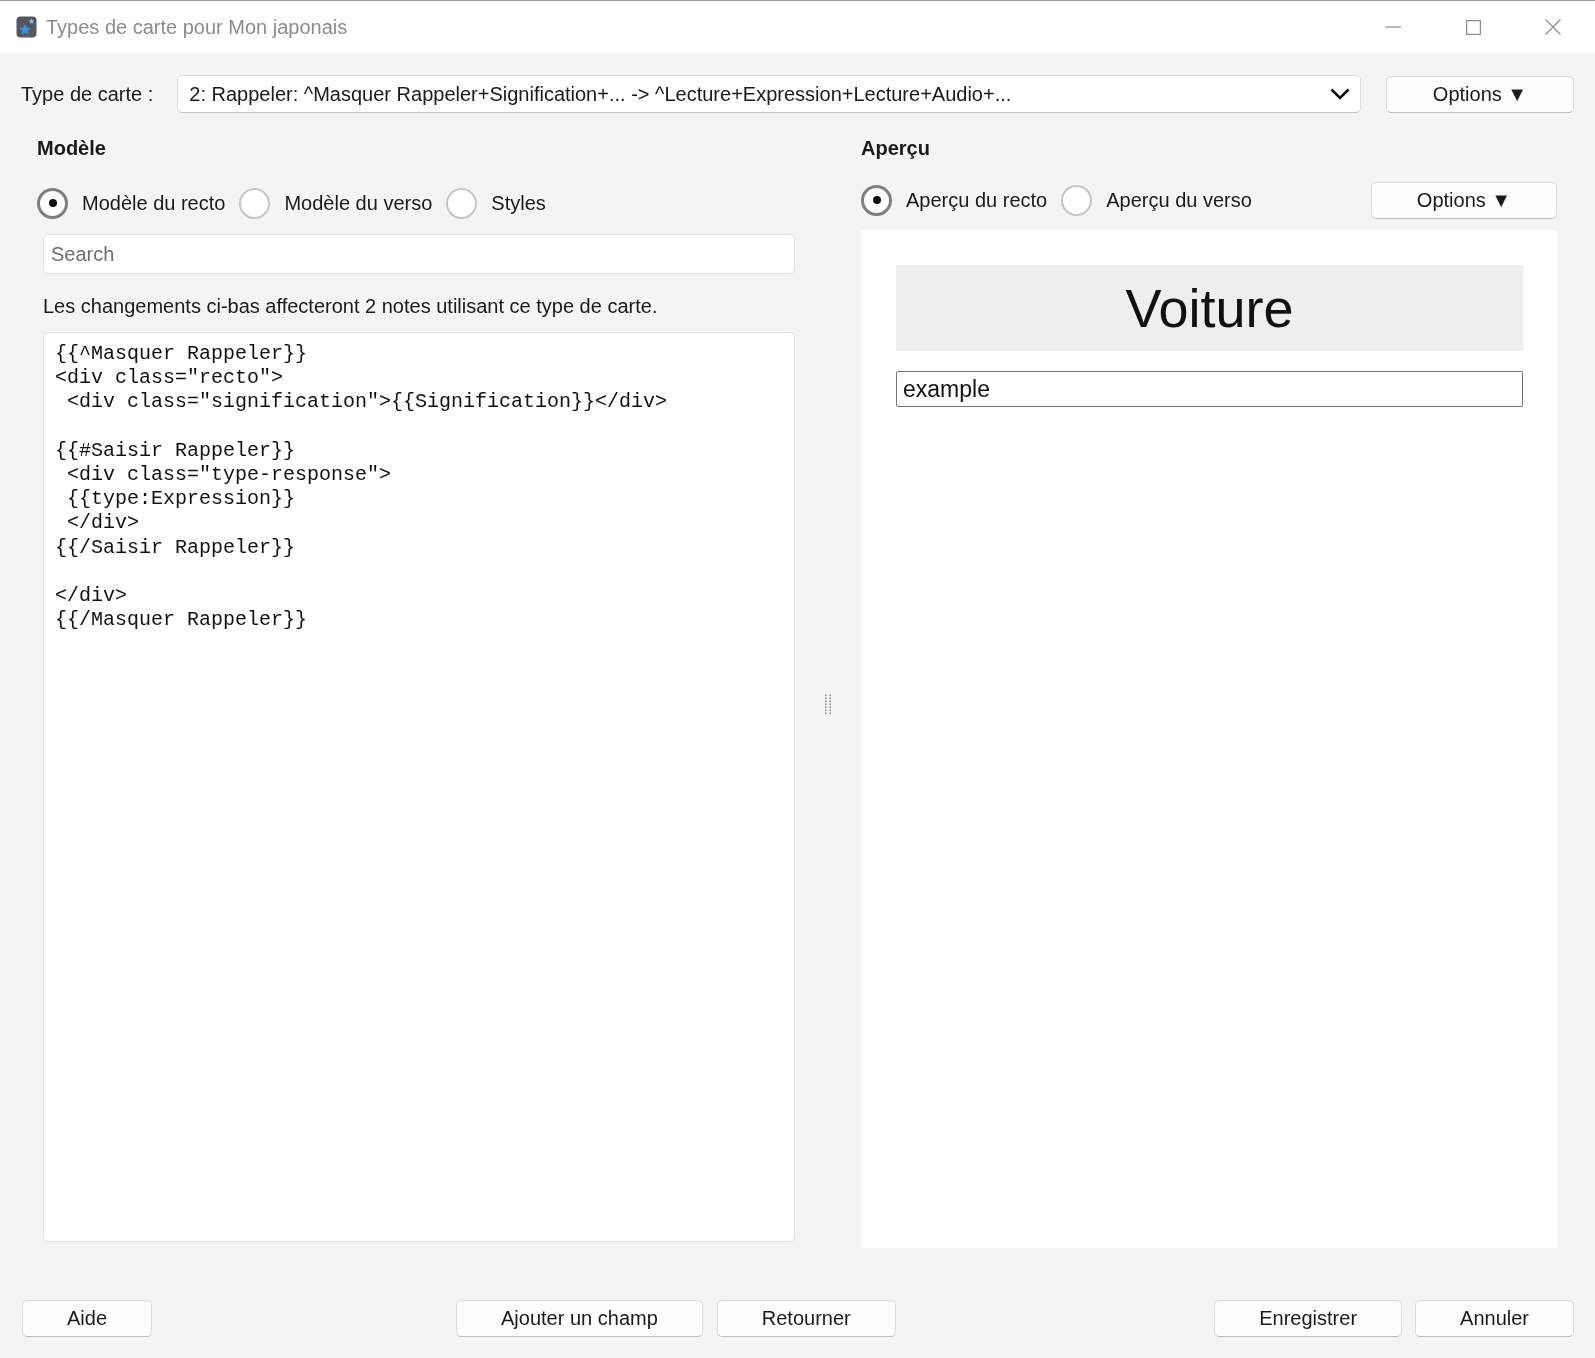  I want to click on close-icon, so click(1553, 27).